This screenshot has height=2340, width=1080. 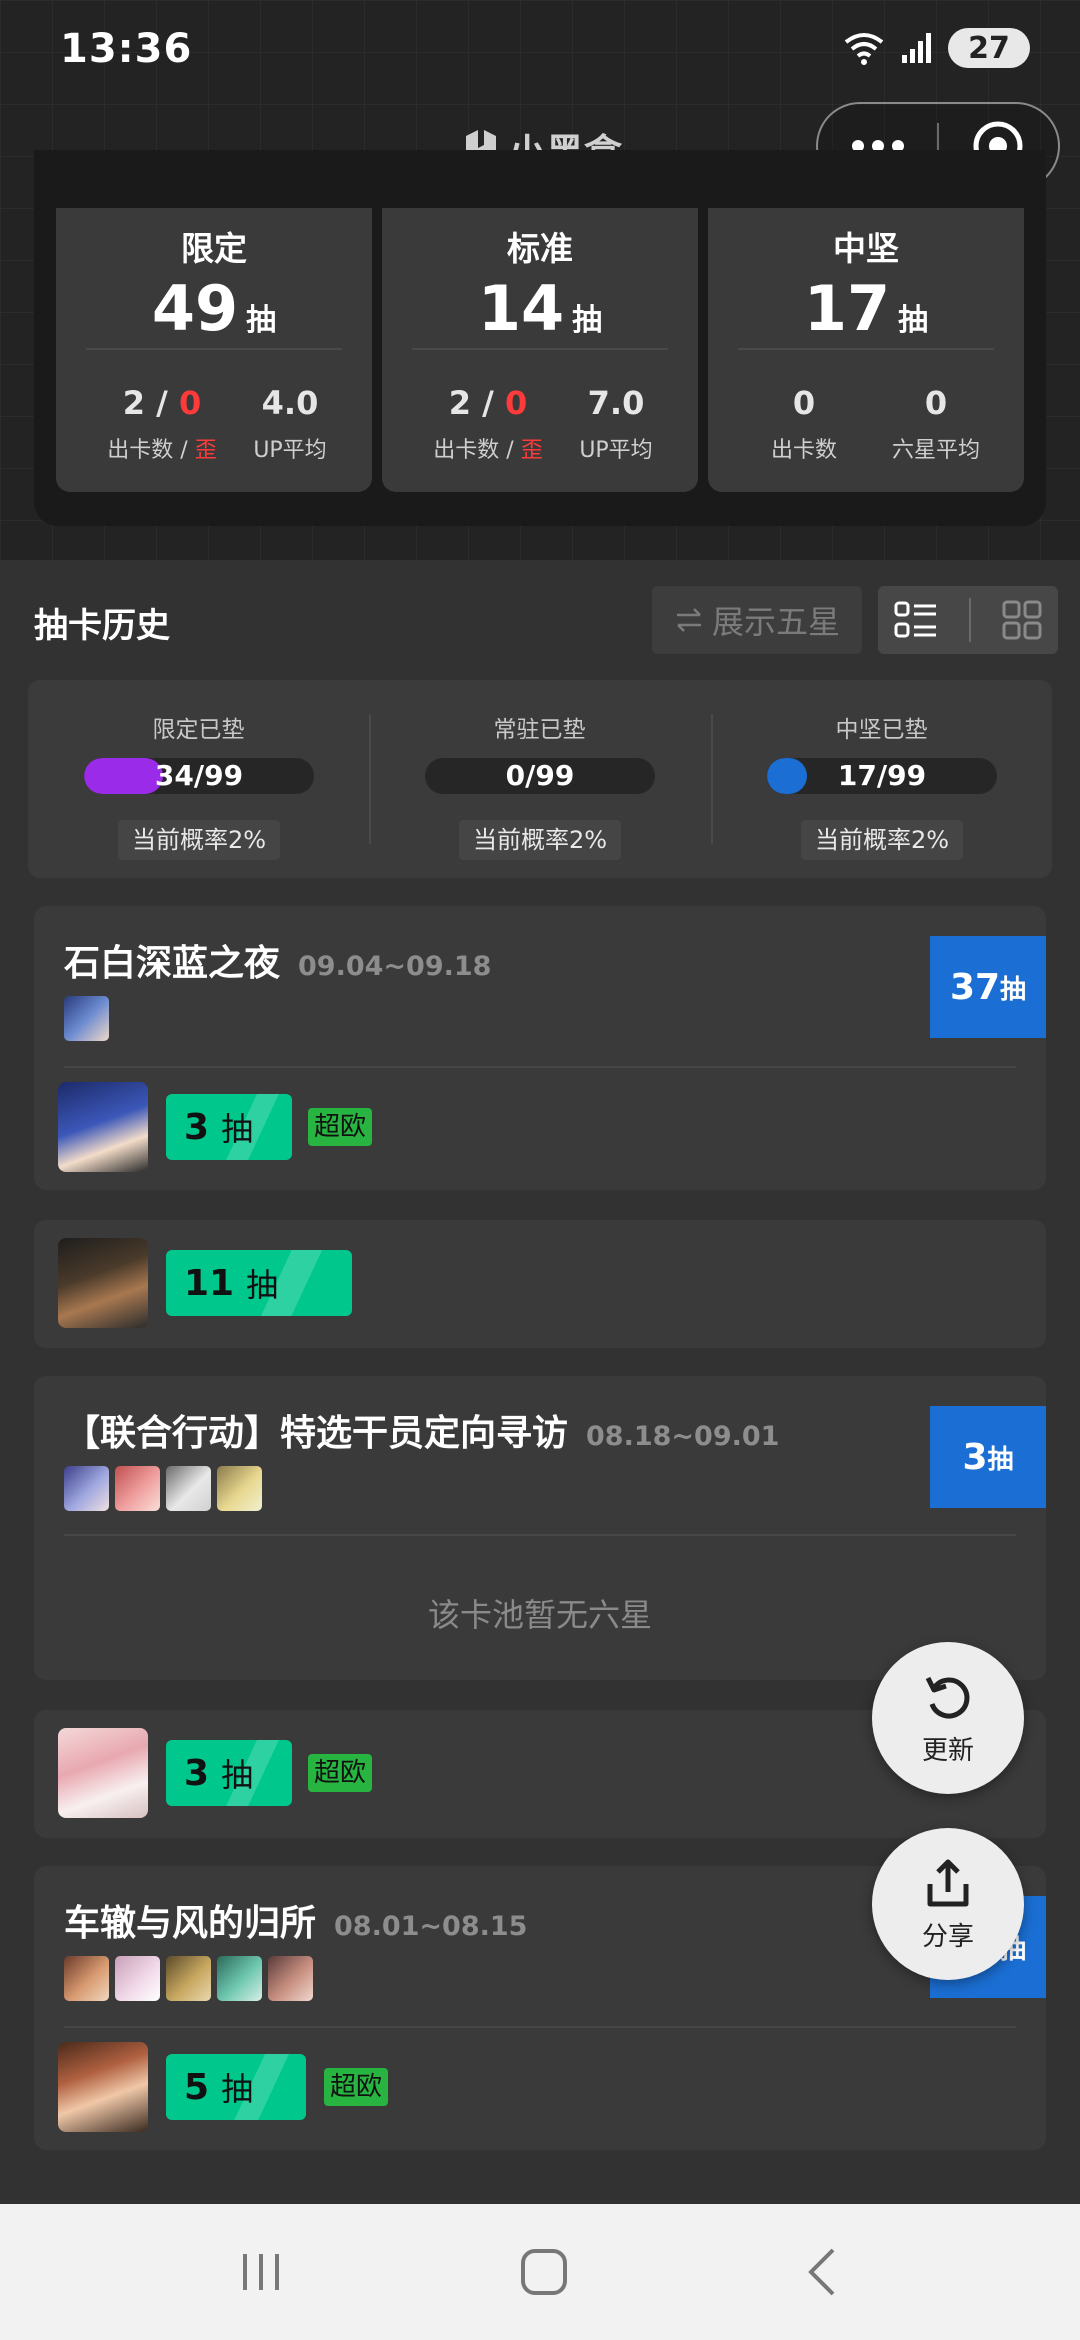 I want to click on stat-up-avg-value: 4.0, so click(x=290, y=403).